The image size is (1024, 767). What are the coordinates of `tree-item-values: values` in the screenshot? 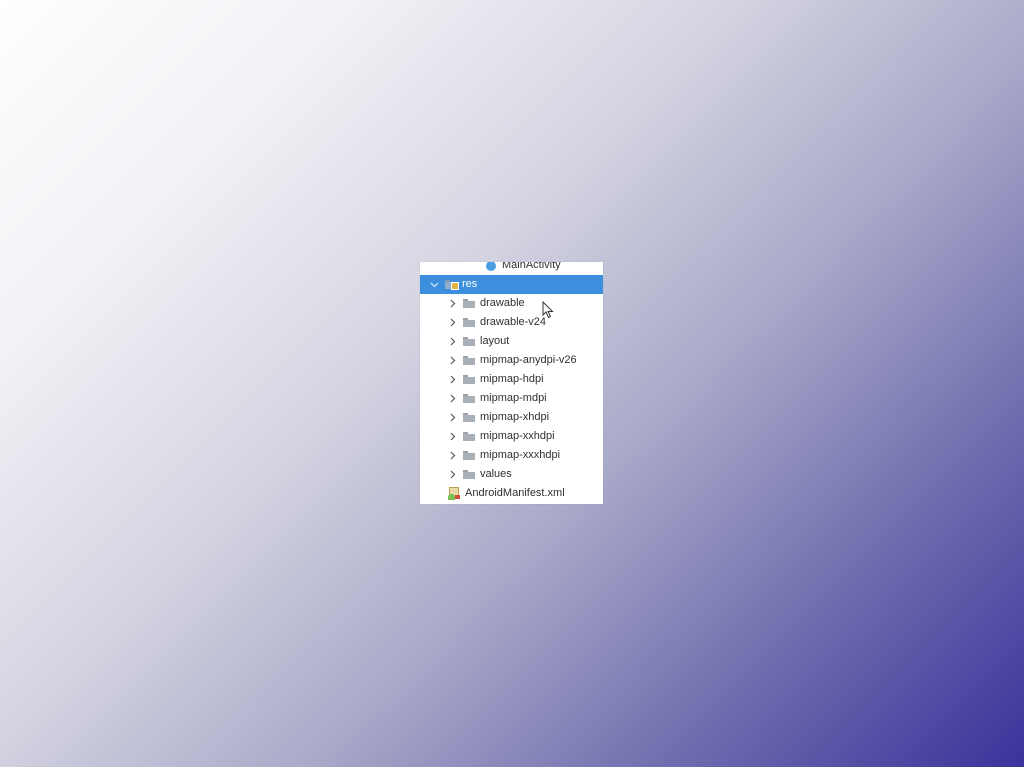 It's located at (511, 474).